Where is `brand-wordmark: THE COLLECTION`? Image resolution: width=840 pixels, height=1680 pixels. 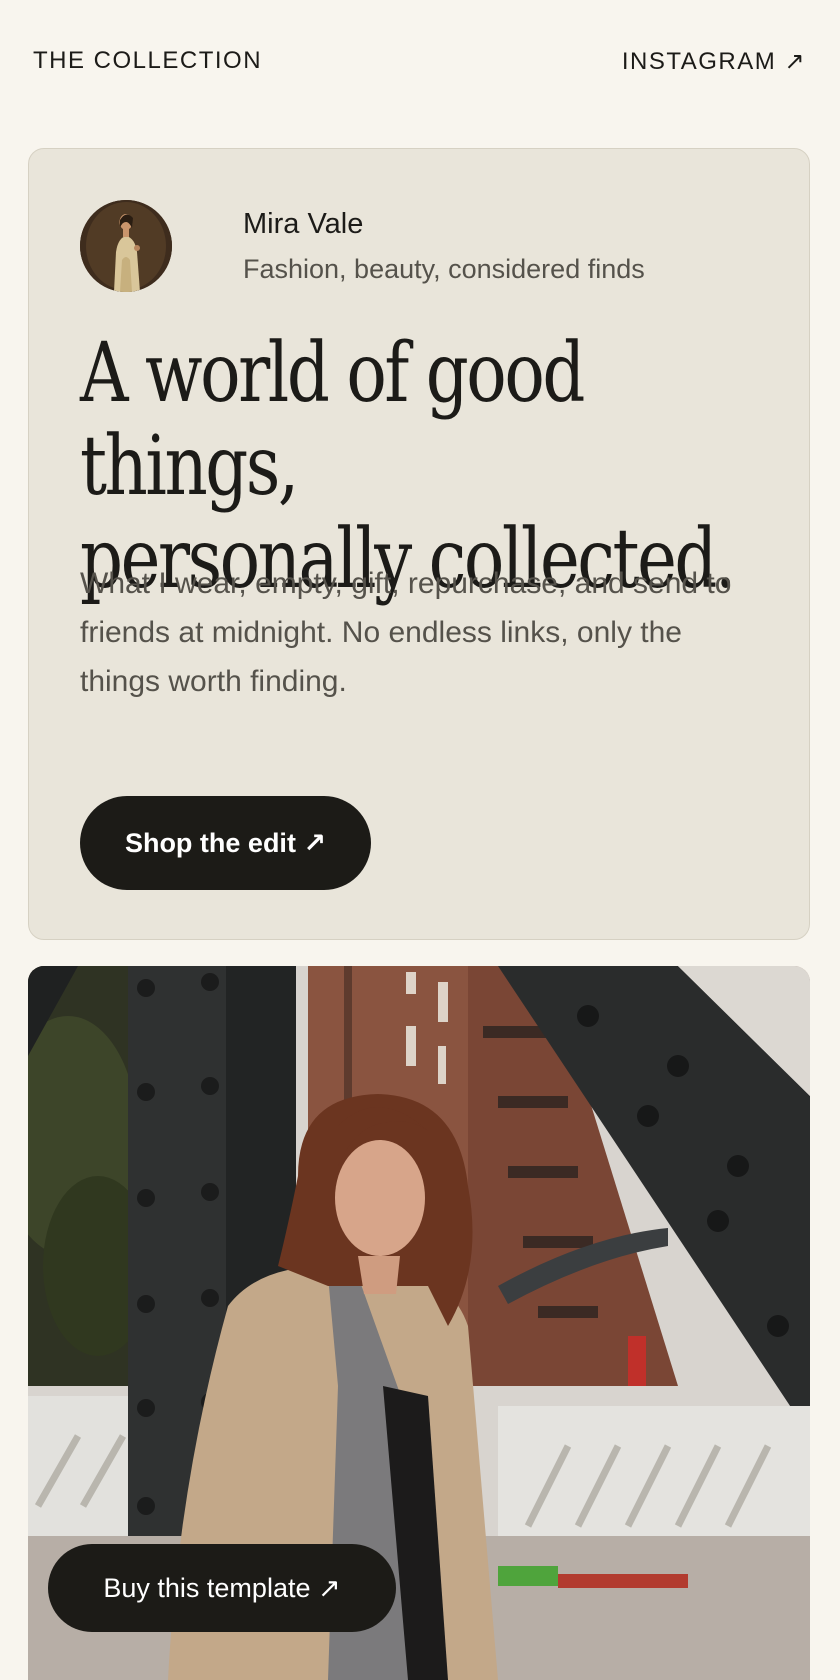 brand-wordmark: THE COLLECTION is located at coordinates (147, 61).